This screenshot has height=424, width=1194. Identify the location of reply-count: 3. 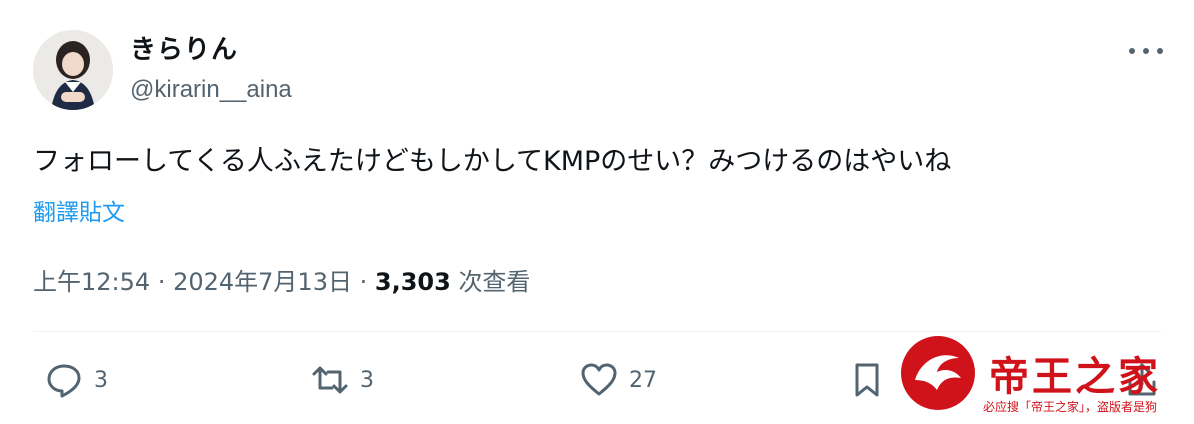
(101, 380).